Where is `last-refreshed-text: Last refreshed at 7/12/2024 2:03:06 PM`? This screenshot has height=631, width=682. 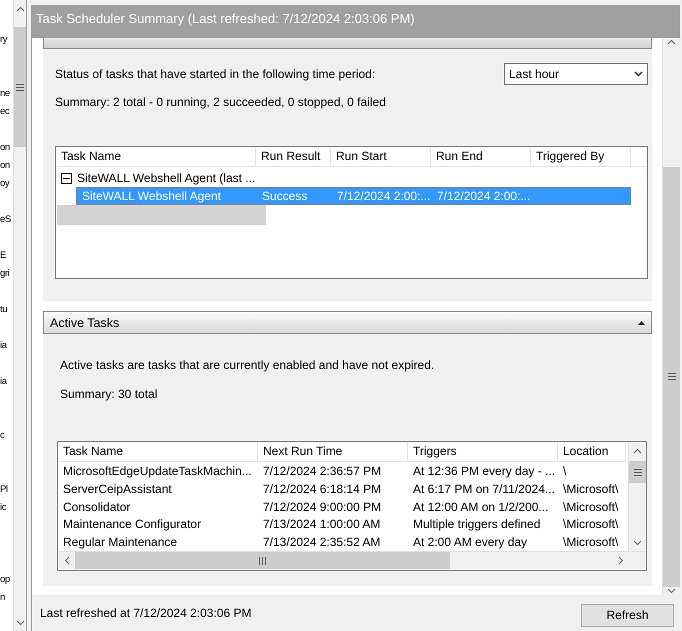 last-refreshed-text: Last refreshed at 7/12/2024 2:03:06 PM is located at coordinates (146, 613).